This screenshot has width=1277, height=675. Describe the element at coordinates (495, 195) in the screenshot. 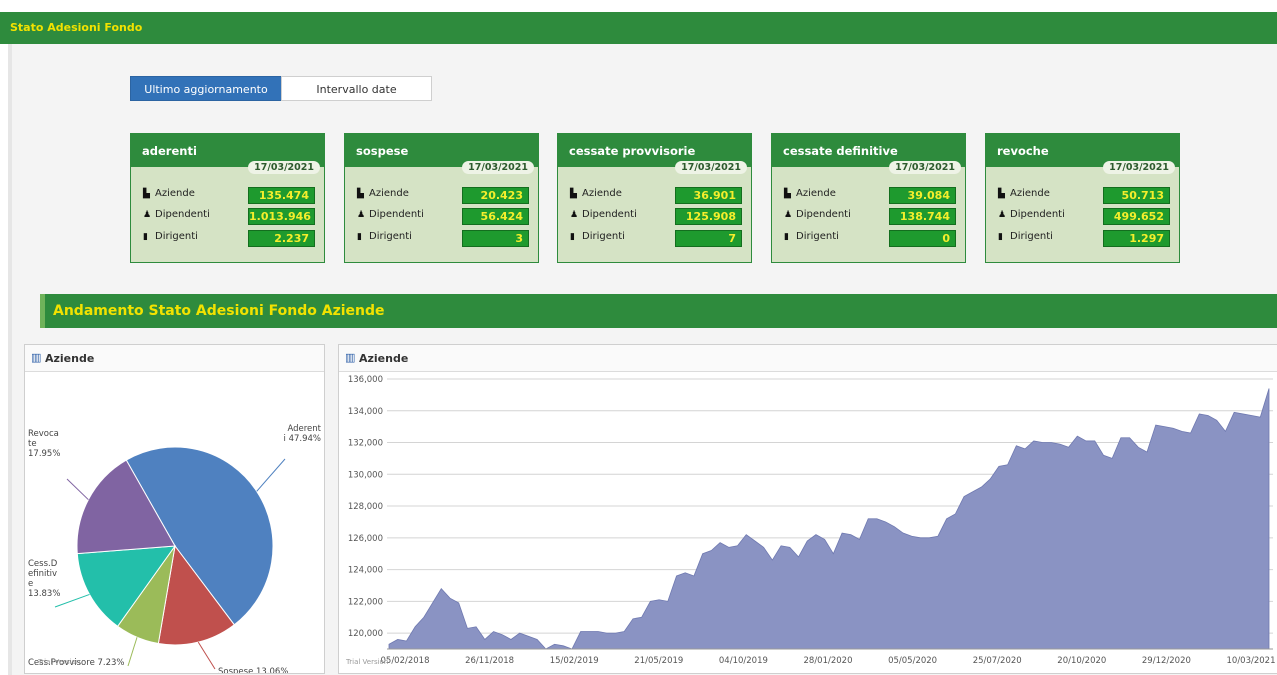

I see `row-value: 20.423` at that location.